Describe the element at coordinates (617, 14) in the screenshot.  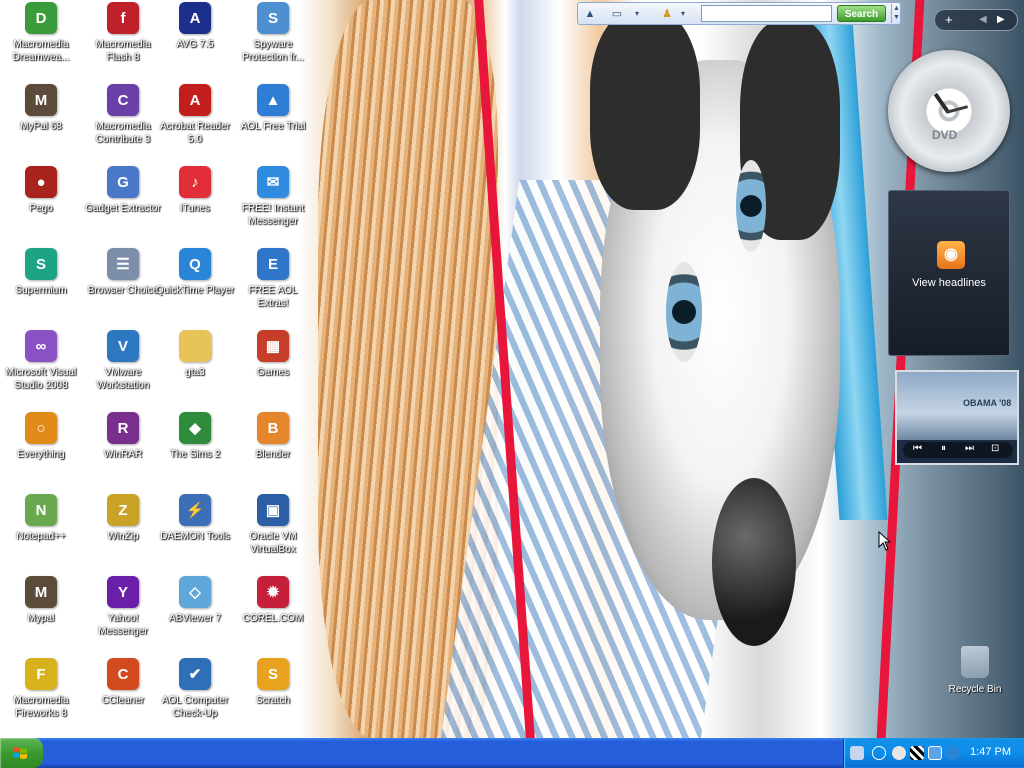
I see `toolbar-screen-icon: ▭` at that location.